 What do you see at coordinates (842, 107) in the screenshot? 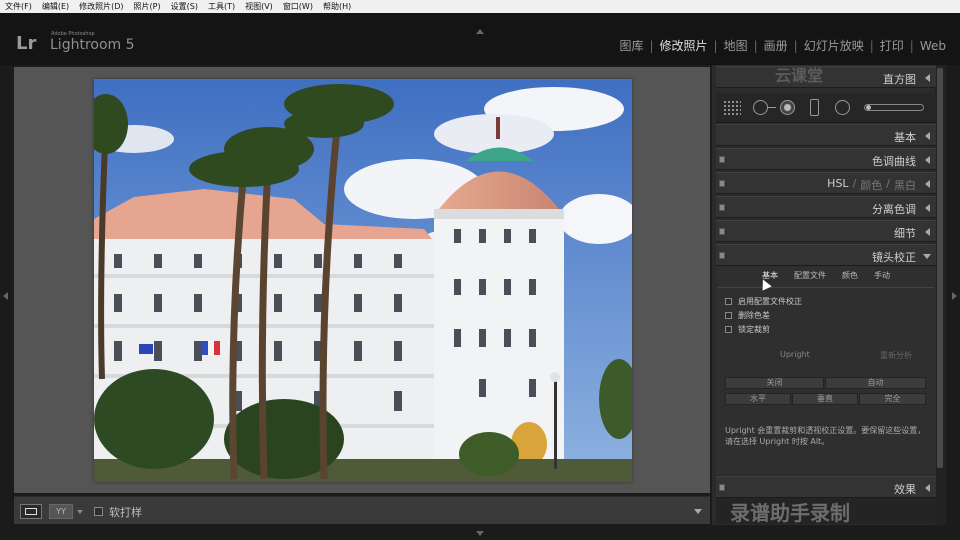
I see `radial-filter-icon` at bounding box center [842, 107].